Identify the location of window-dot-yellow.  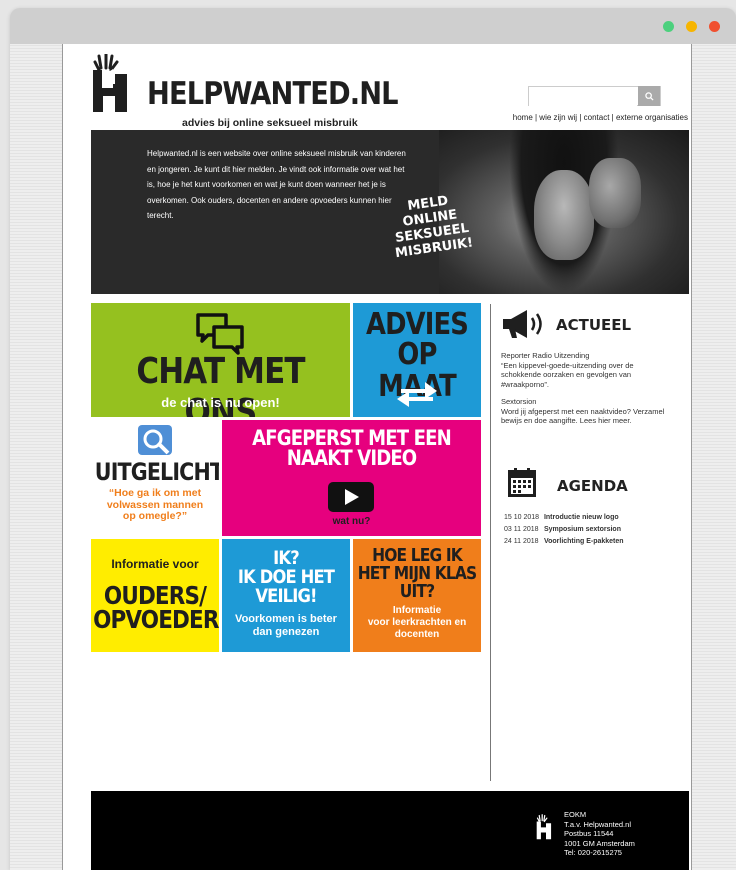
(691, 26).